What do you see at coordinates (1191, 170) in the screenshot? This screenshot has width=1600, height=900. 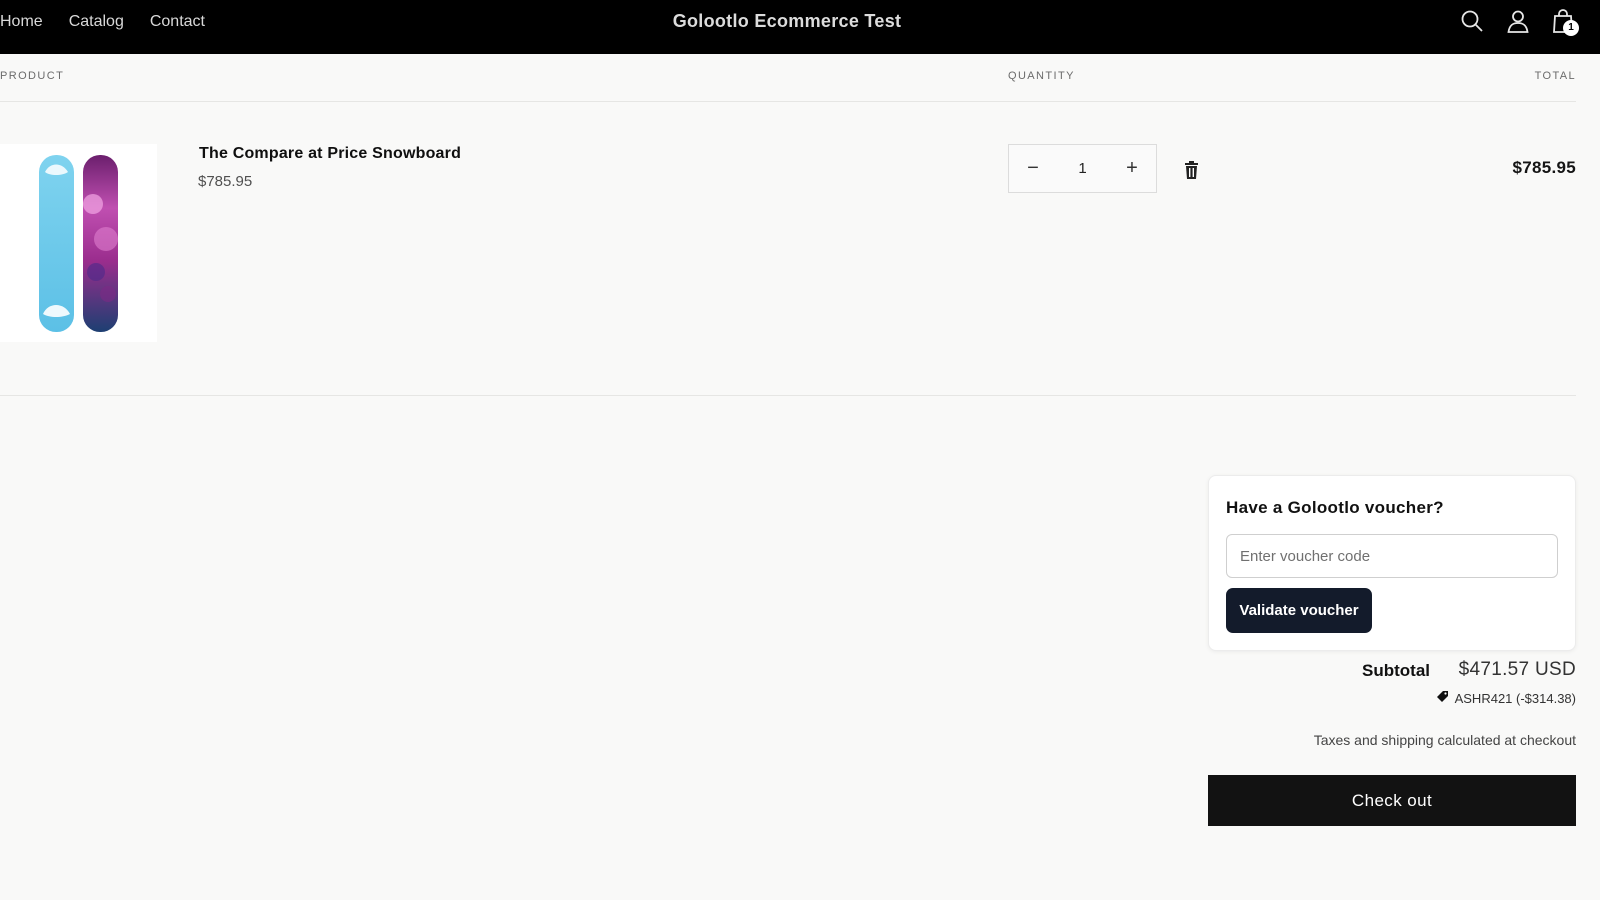 I see `trash-icon` at bounding box center [1191, 170].